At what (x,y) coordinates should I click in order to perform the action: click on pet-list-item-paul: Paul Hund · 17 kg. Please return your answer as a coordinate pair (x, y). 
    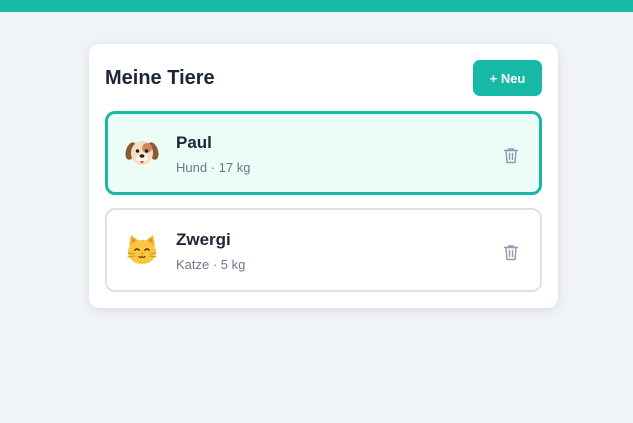
    Looking at the image, I should click on (323, 153).